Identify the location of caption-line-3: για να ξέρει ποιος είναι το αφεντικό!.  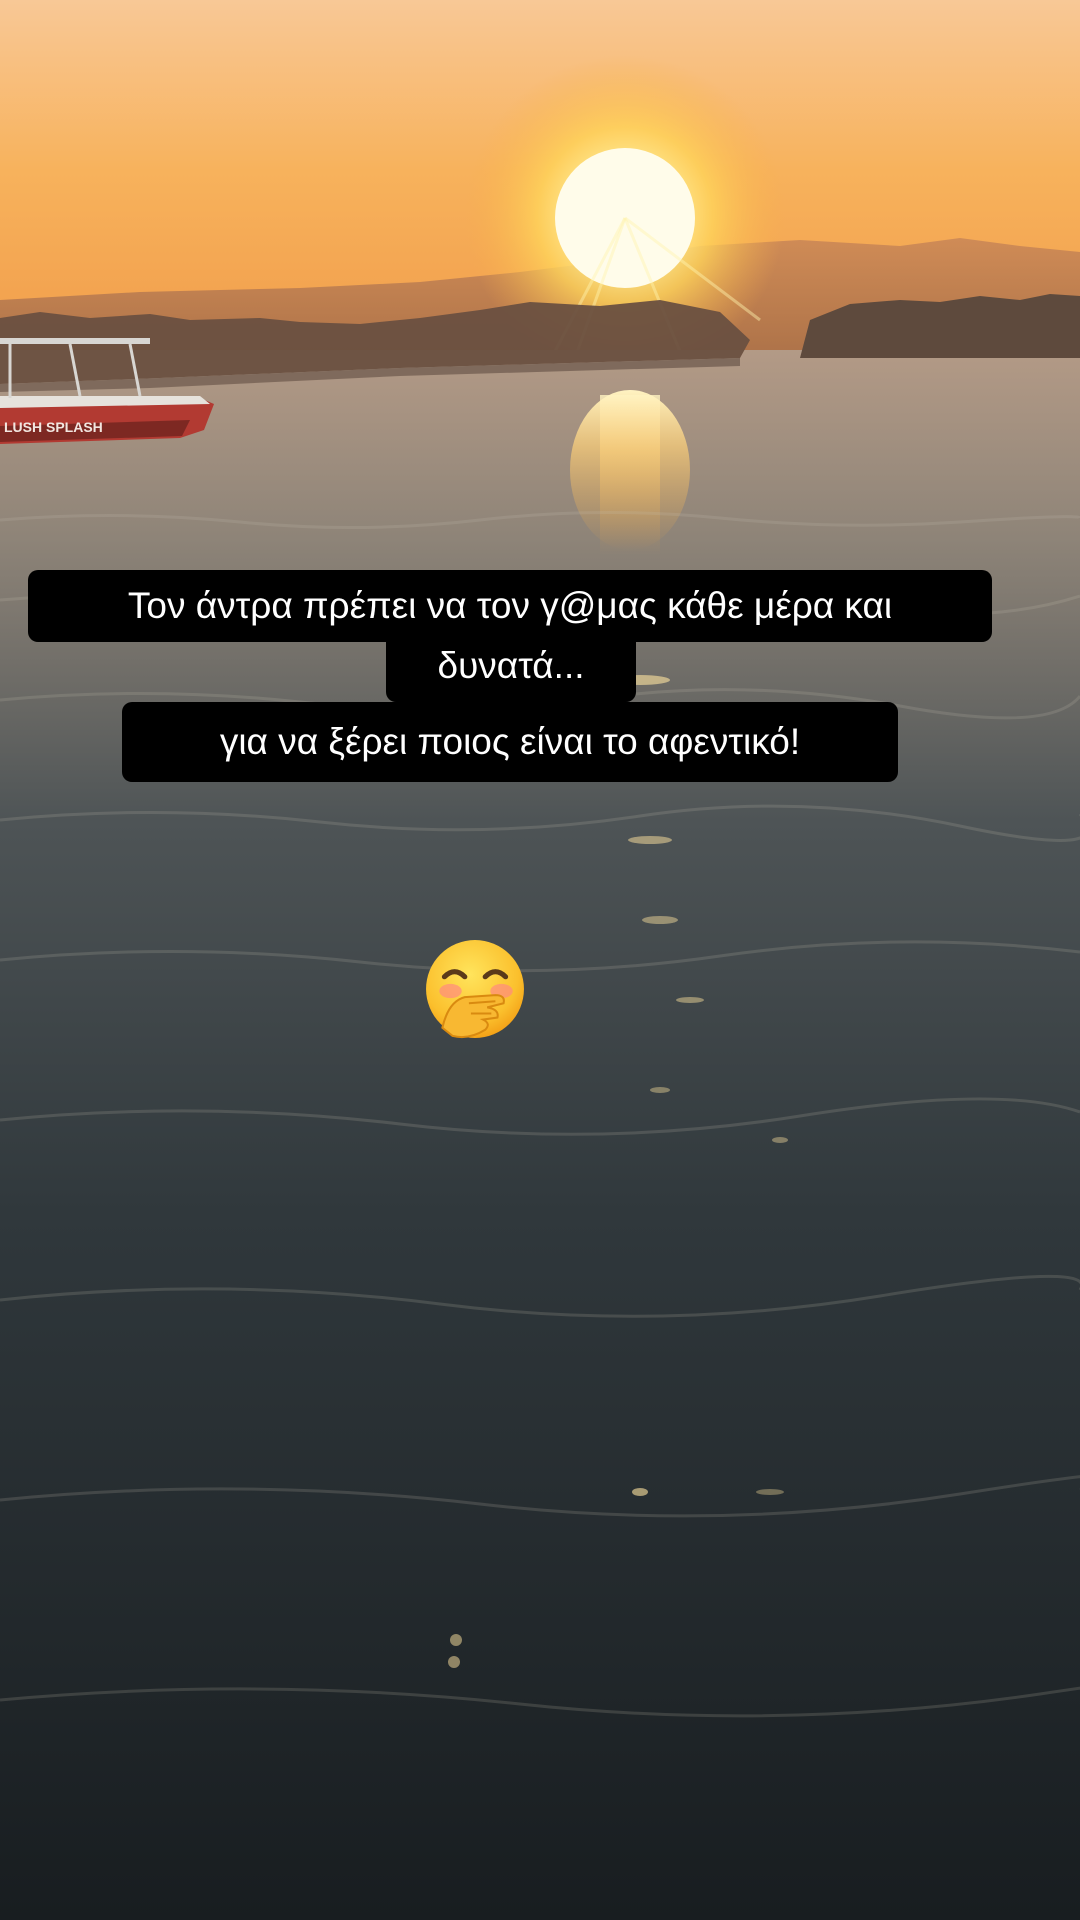
(510, 742).